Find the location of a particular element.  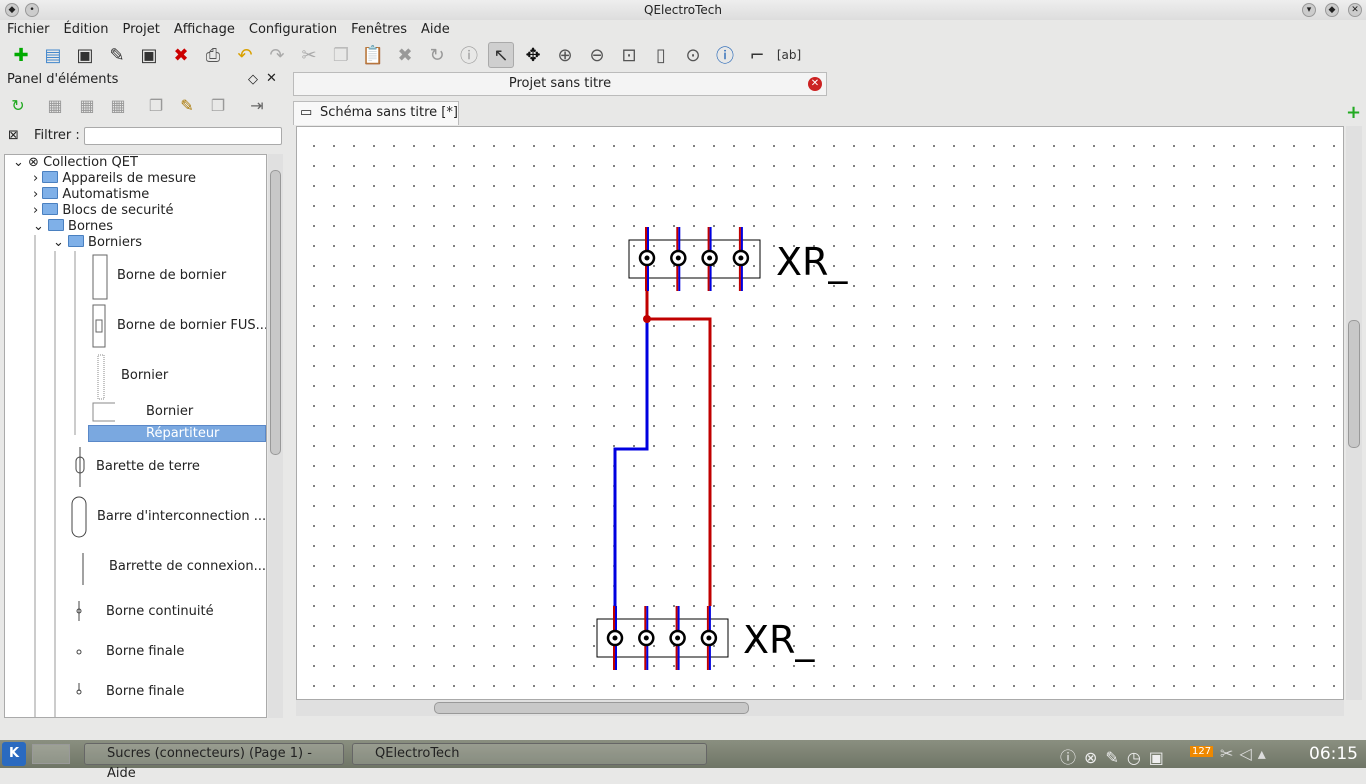

minimize-button: ▾ is located at coordinates (1309, 10).